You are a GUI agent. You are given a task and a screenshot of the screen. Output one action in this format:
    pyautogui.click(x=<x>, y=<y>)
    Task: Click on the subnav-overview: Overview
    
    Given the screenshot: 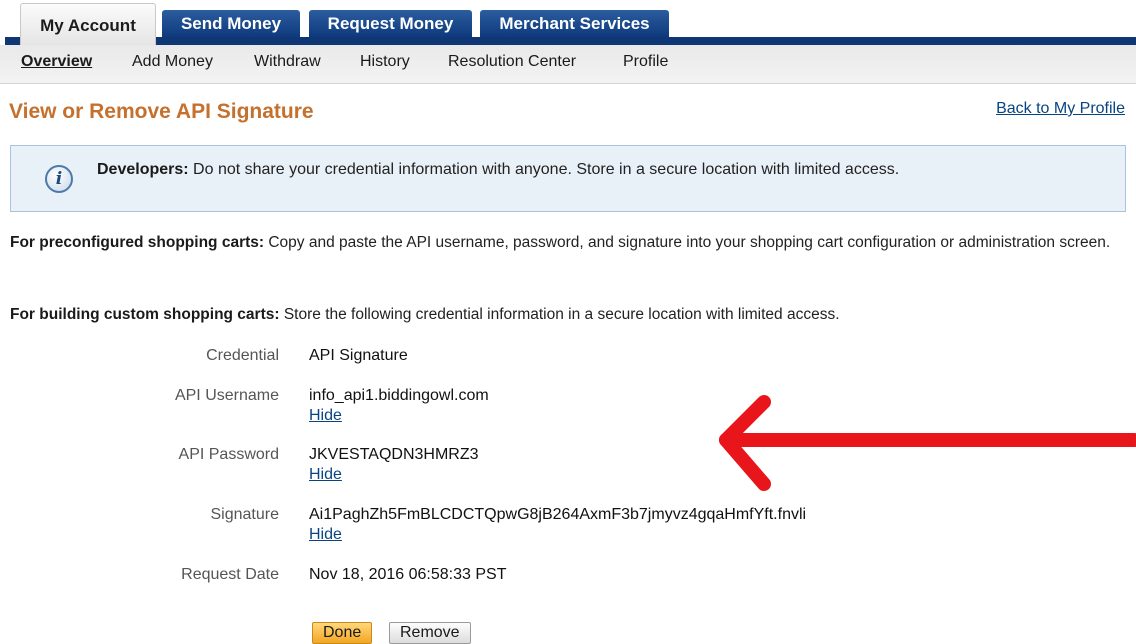 What is the action you would take?
    pyautogui.click(x=56, y=62)
    